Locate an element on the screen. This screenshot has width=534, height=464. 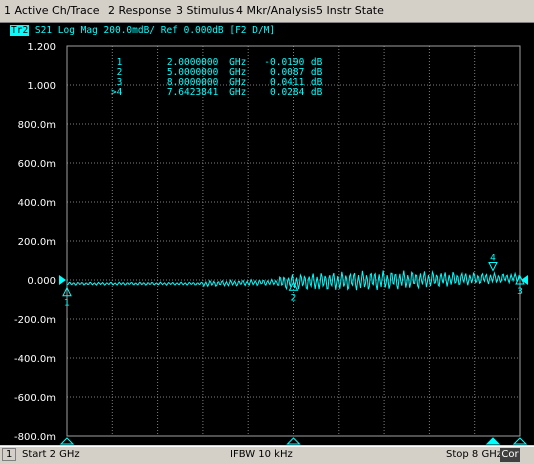
marker-number: >4 is located at coordinates (116, 92).